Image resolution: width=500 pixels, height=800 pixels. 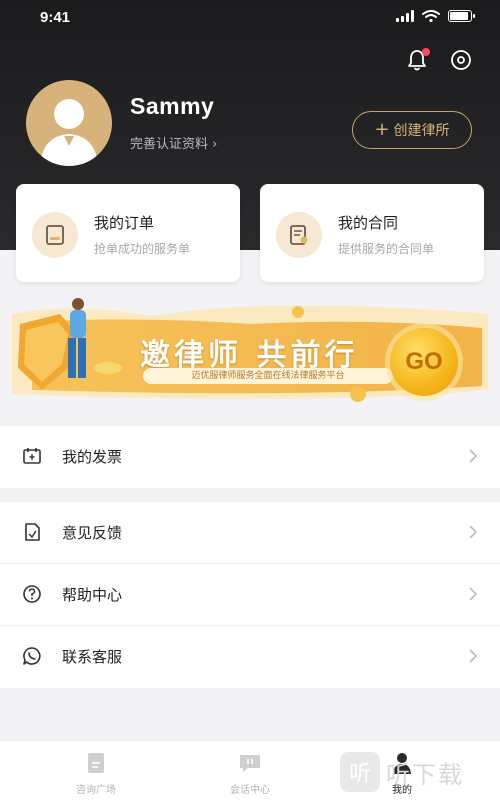 What do you see at coordinates (32, 656) in the screenshot?
I see `customer-service-icon` at bounding box center [32, 656].